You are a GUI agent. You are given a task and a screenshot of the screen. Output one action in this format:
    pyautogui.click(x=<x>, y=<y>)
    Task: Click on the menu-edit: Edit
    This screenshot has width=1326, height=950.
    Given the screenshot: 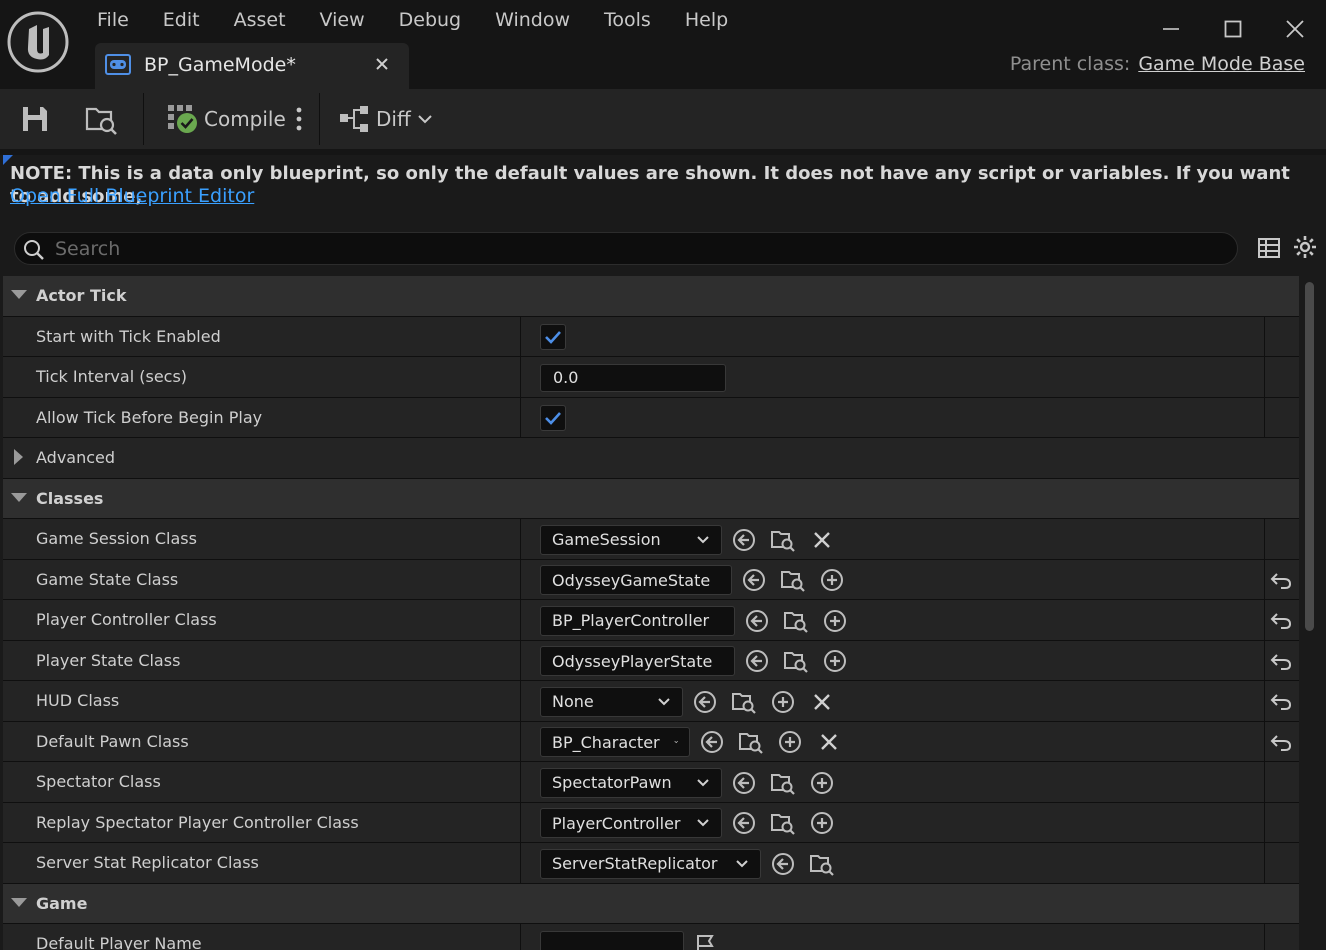 What is the action you would take?
    pyautogui.click(x=181, y=20)
    